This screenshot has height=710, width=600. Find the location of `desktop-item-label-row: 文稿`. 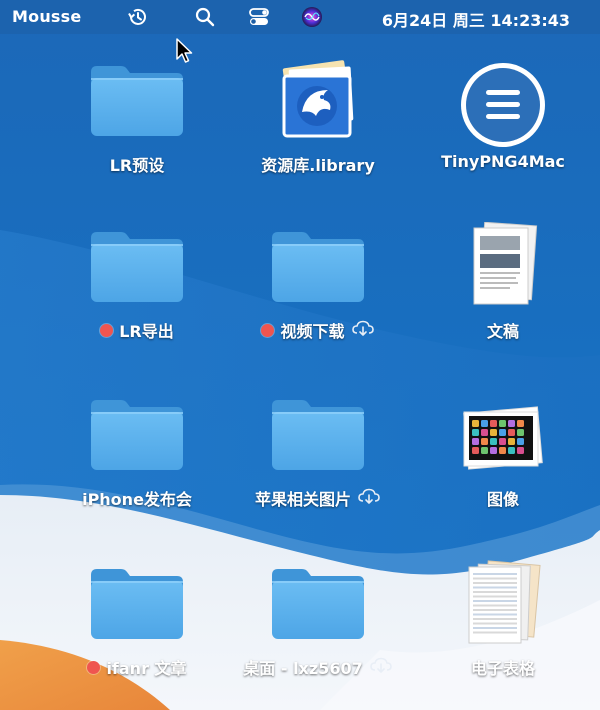

desktop-item-label-row: 文稿 is located at coordinates (503, 330).